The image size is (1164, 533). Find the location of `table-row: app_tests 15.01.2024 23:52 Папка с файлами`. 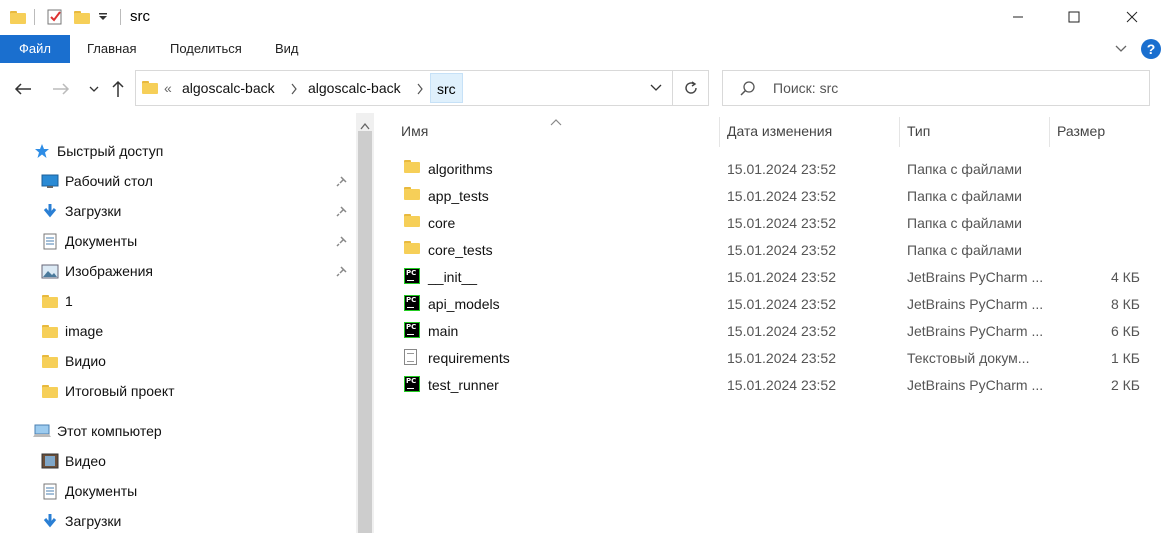

table-row: app_tests 15.01.2024 23:52 Папка с файлами is located at coordinates (780, 196).